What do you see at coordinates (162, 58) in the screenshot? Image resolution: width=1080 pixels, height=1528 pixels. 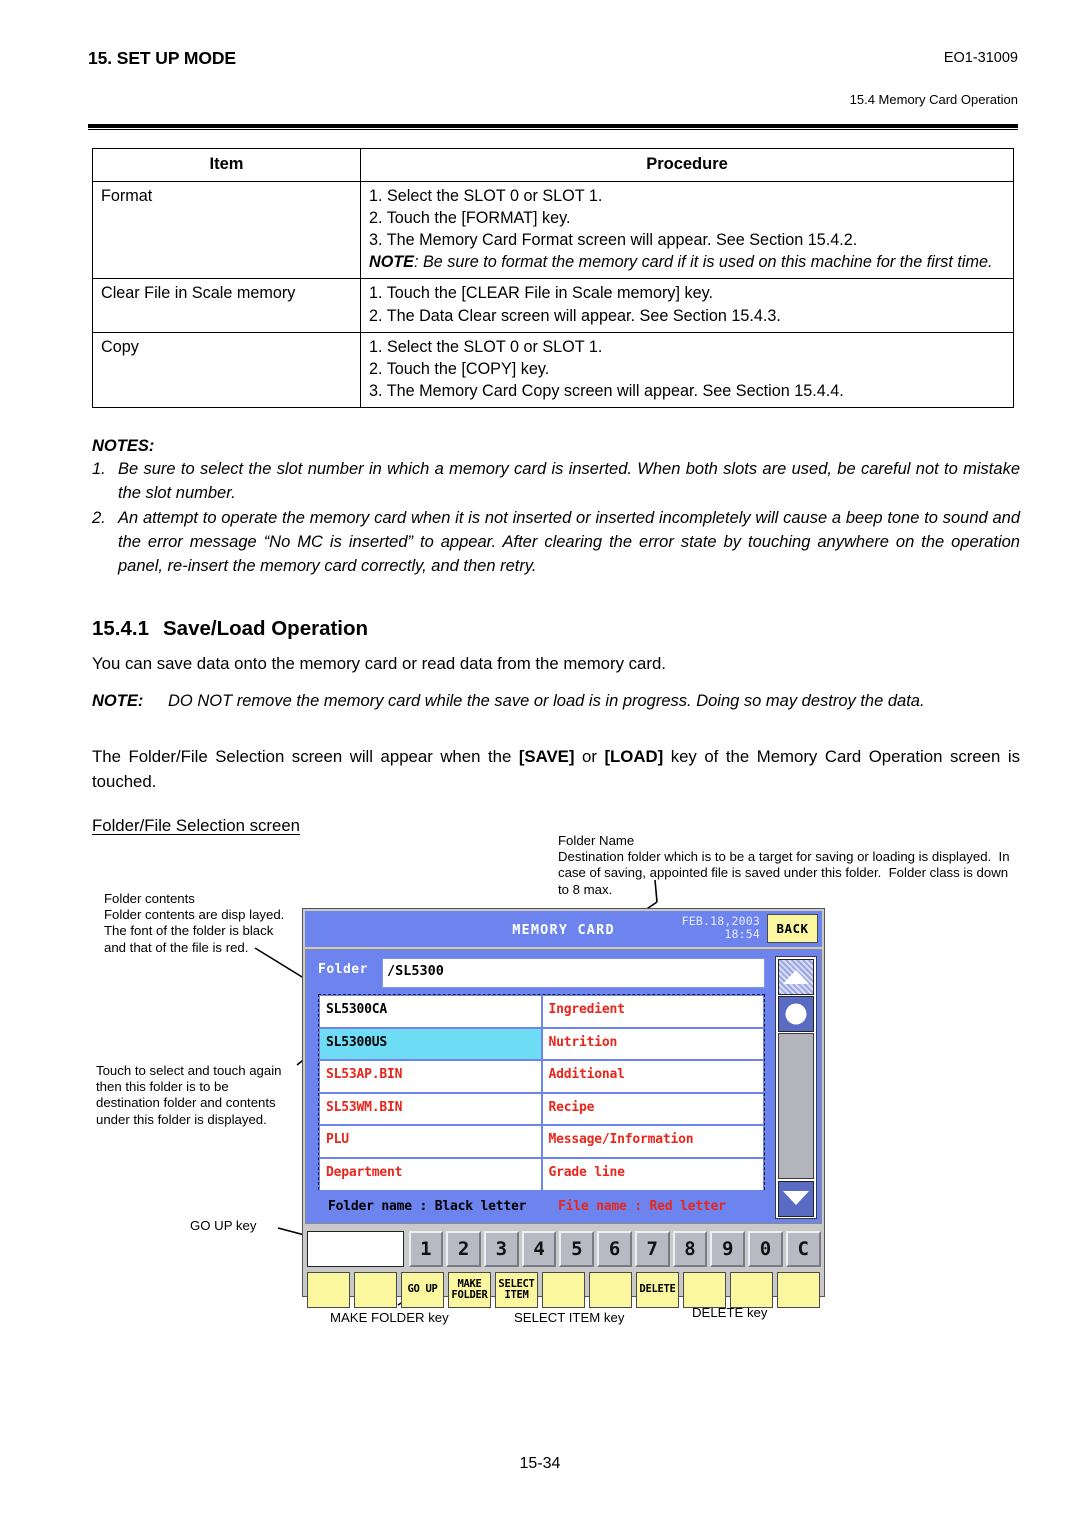 I see `chapter-title: 15. SET UP MODE` at bounding box center [162, 58].